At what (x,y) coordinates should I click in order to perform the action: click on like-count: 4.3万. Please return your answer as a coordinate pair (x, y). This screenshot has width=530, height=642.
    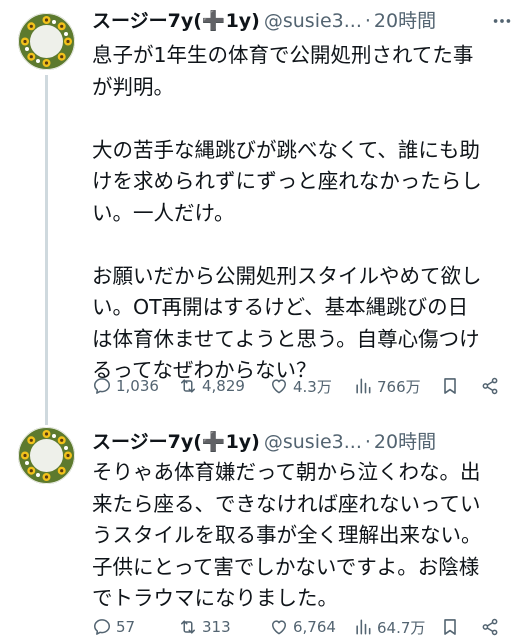
    Looking at the image, I should click on (312, 386).